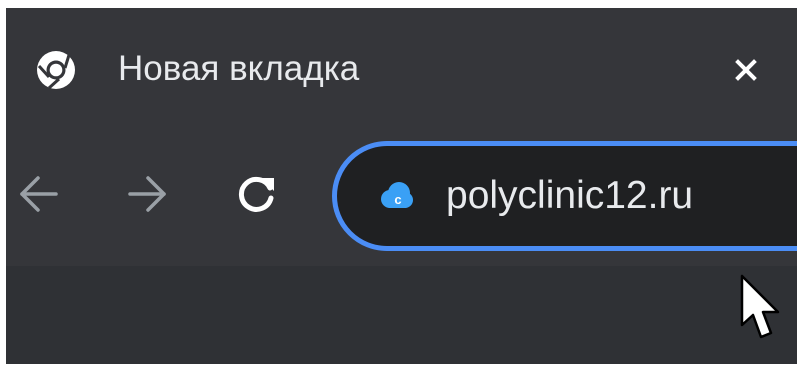 This screenshot has height=365, width=797. I want to click on reload-icon, so click(256, 194).